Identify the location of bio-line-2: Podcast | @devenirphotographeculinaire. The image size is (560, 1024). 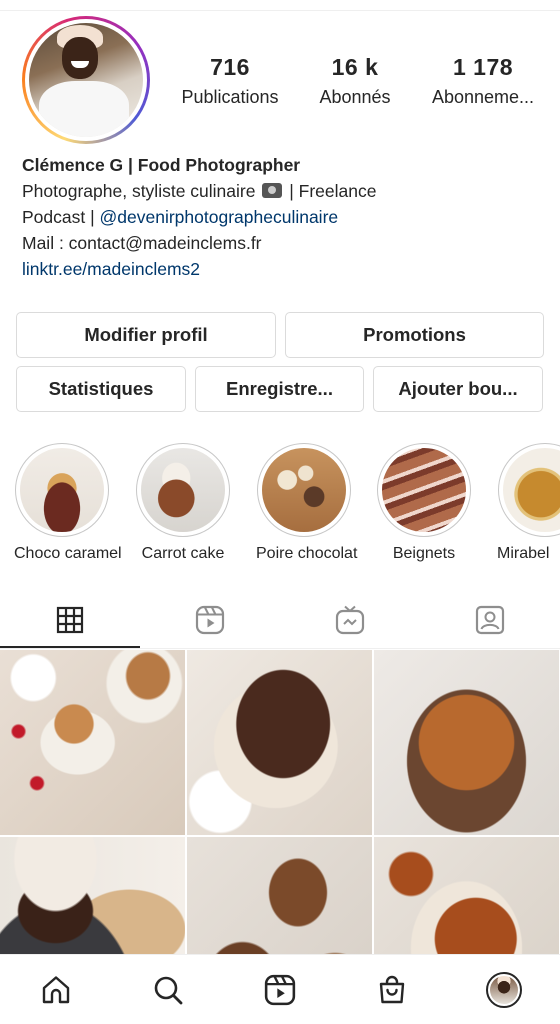
(287, 217).